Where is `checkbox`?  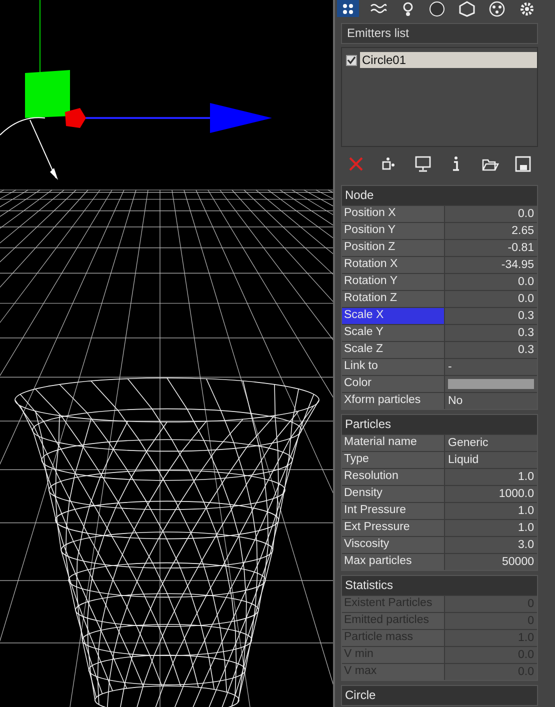
checkbox is located at coordinates (351, 60).